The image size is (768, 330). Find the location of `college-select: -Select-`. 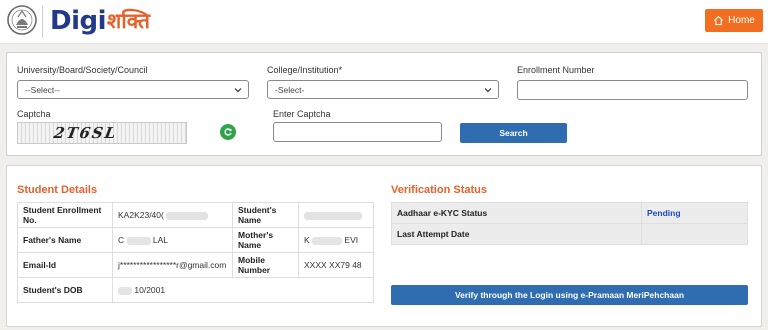

college-select: -Select- is located at coordinates (383, 89).